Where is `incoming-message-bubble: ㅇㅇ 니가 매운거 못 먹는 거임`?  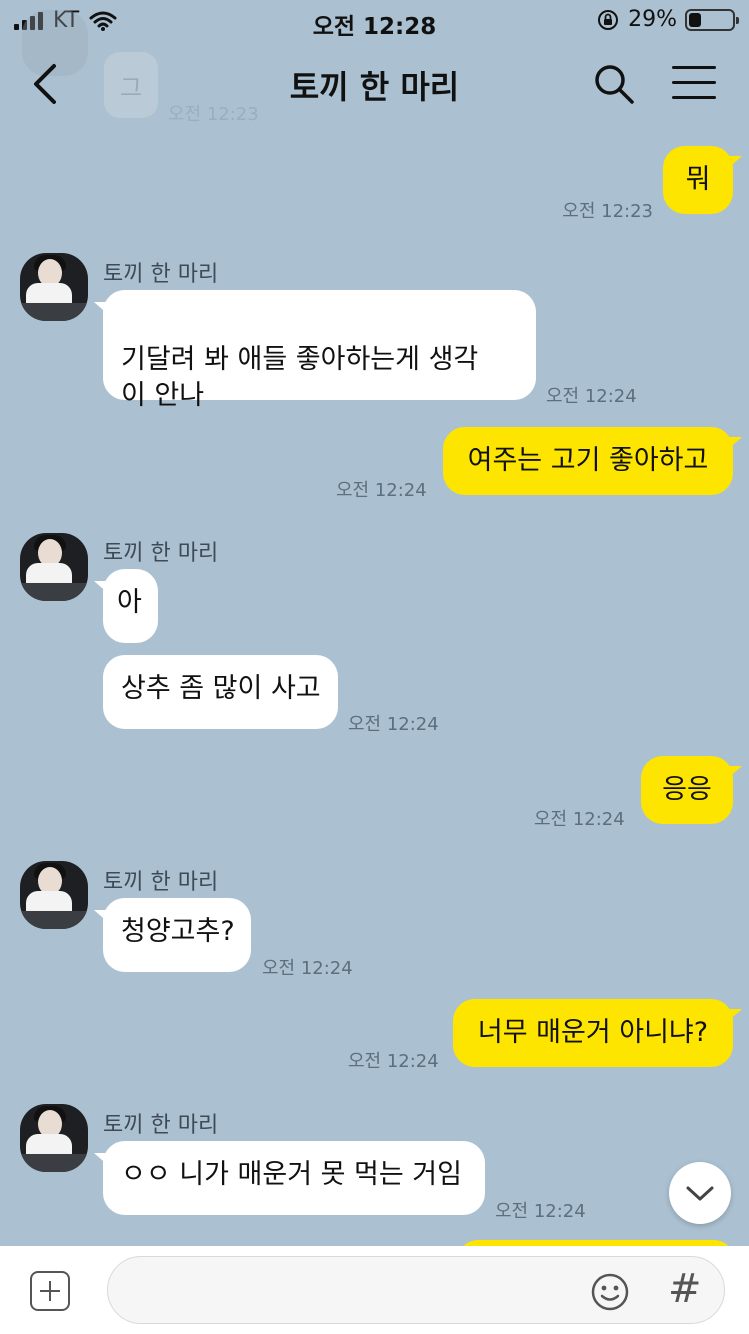 incoming-message-bubble: ㅇㅇ 니가 매운거 못 먹는 거임 is located at coordinates (289, 1178).